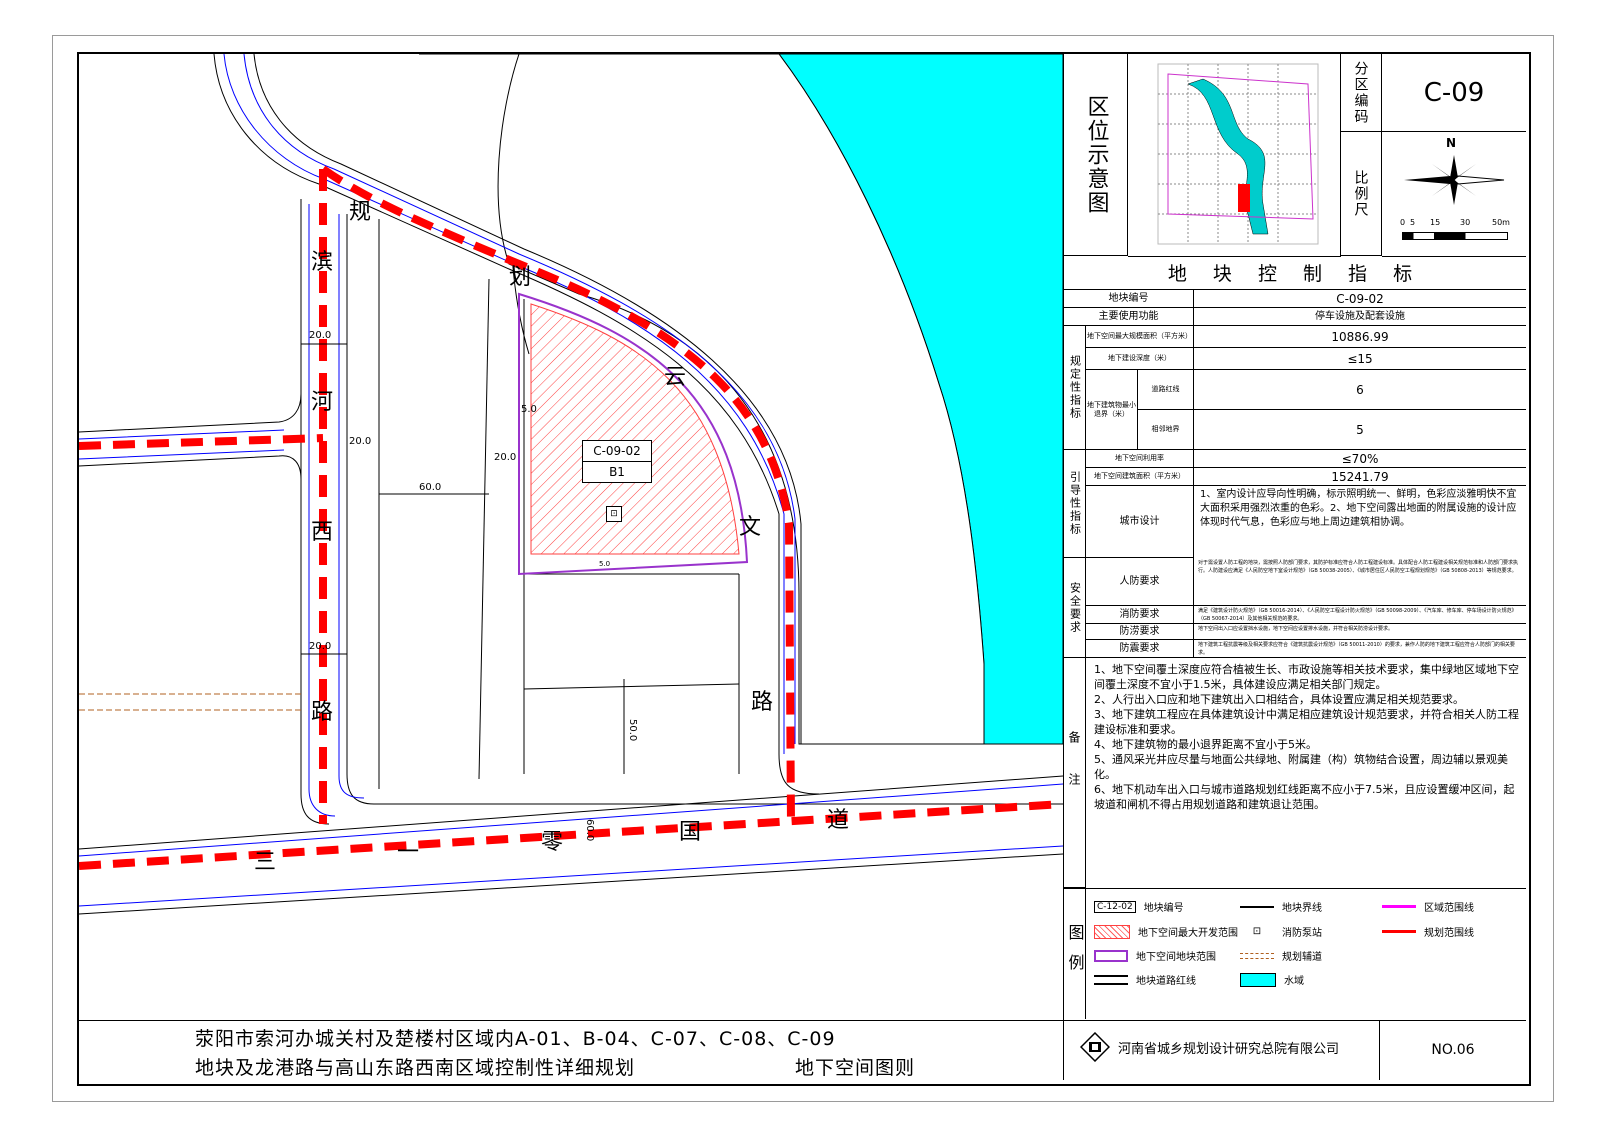 The width and height of the screenshot is (1600, 1130). I want to click on dim-20-mid: 20.0, so click(360, 441).